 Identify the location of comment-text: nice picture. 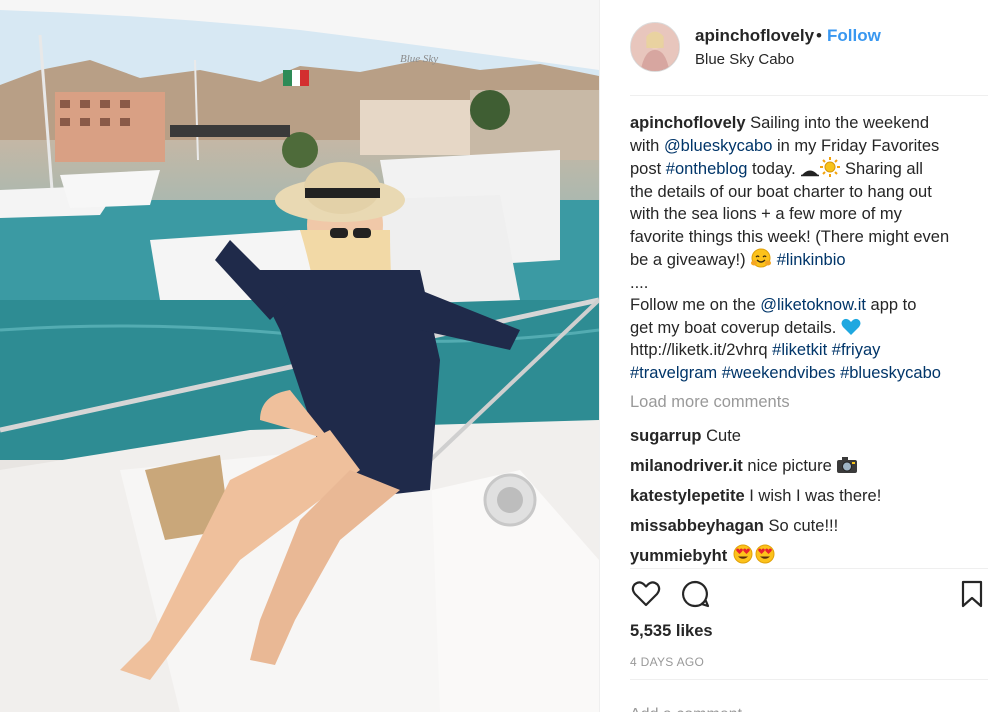
(792, 466).